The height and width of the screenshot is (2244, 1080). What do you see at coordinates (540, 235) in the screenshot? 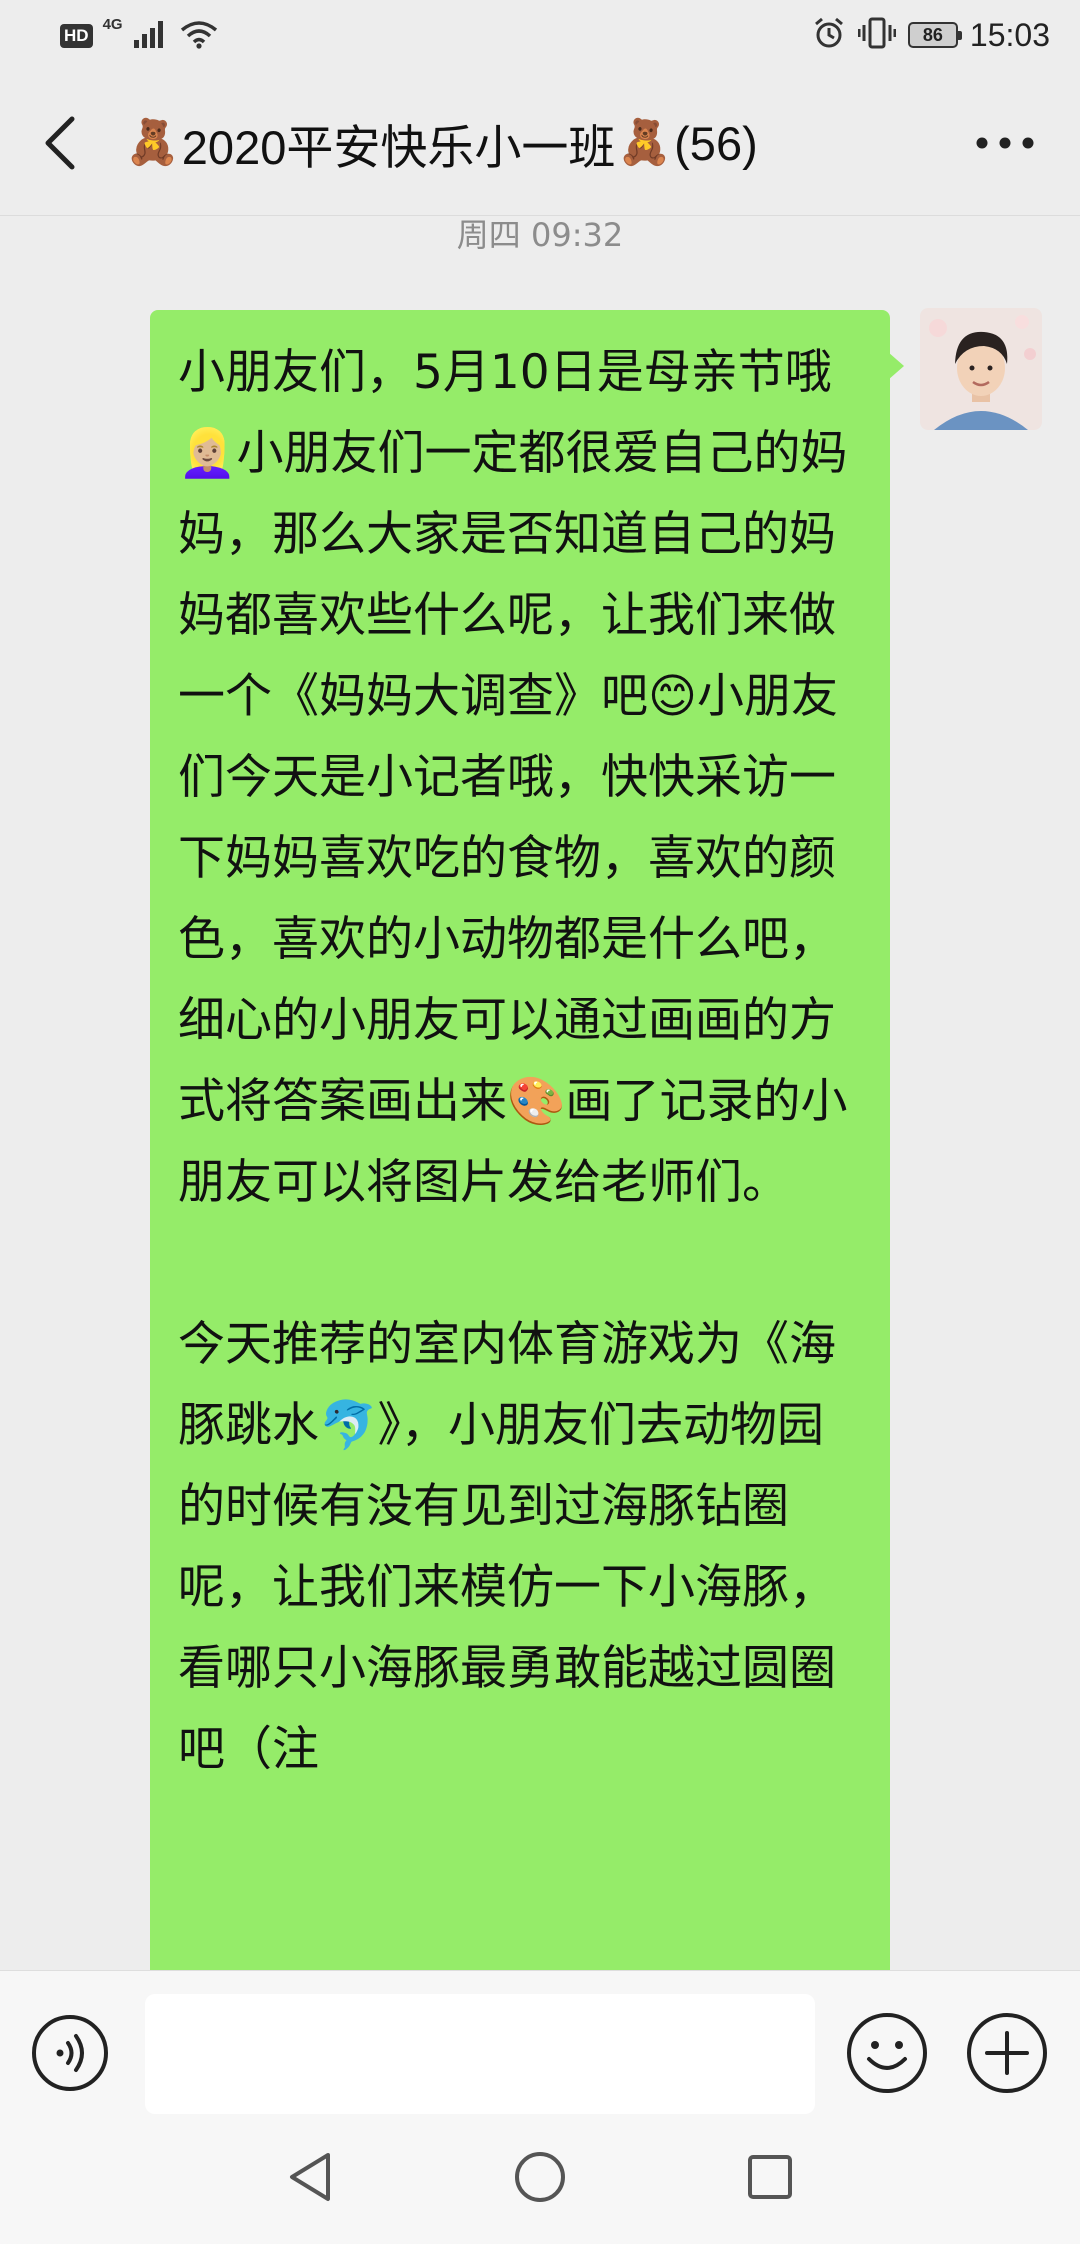
I see `message-timestamp: 周四 09:32` at bounding box center [540, 235].